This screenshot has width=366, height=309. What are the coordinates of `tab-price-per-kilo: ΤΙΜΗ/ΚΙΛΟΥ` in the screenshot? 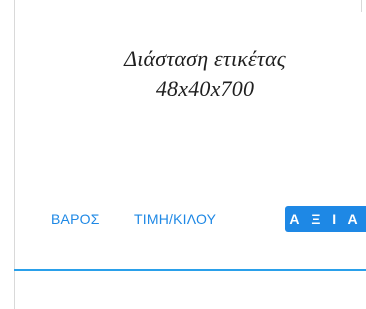 It's located at (175, 219).